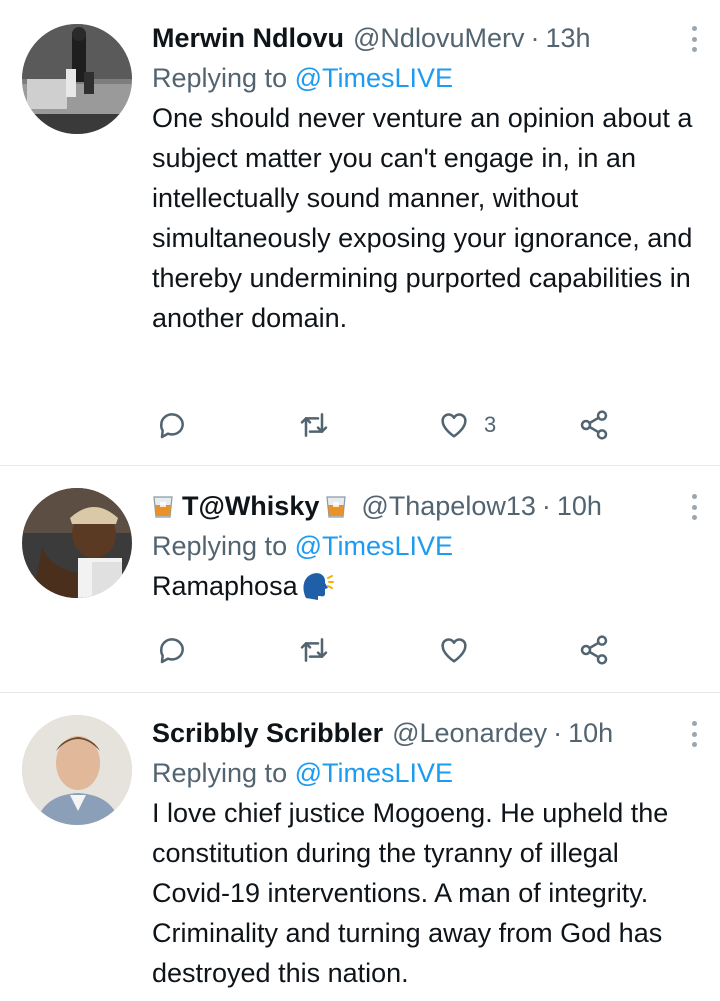 Image resolution: width=720 pixels, height=1001 pixels. Describe the element at coordinates (567, 38) in the screenshot. I see `timestamp: 13h` at that location.